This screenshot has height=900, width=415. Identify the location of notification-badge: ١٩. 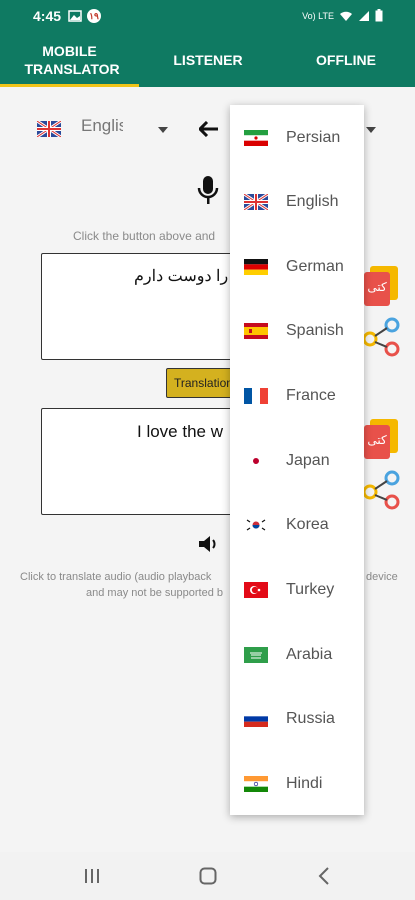
(94, 16).